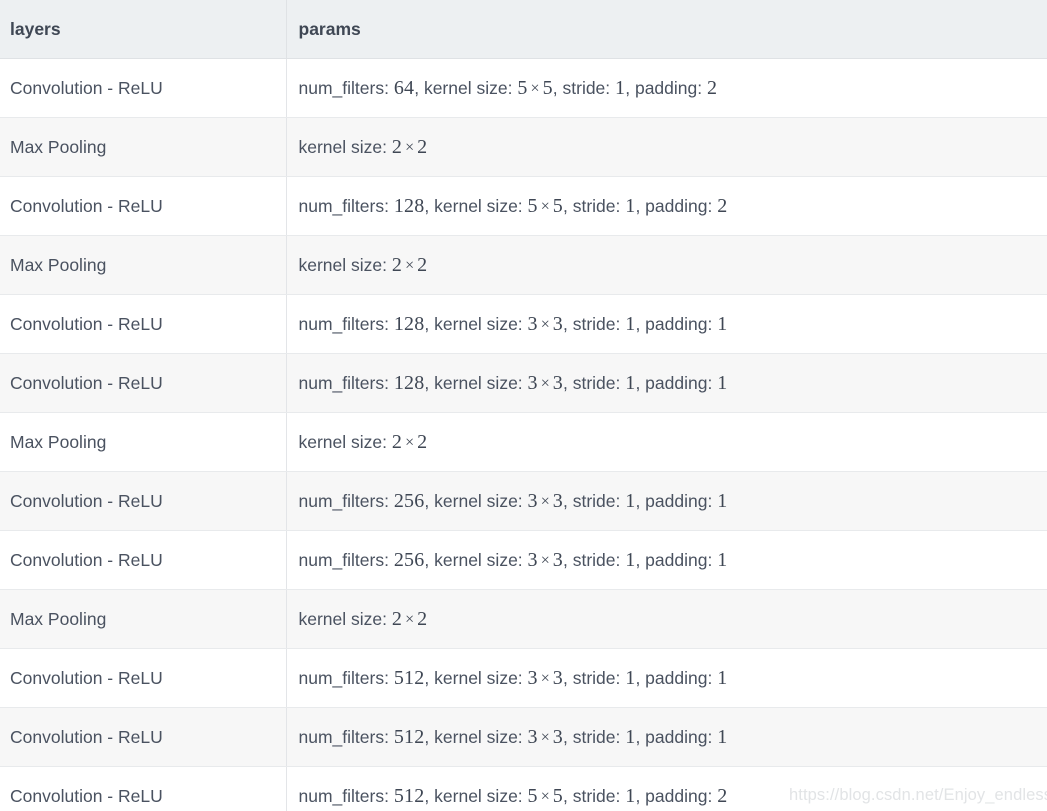 The height and width of the screenshot is (811, 1047). I want to click on column-header-params: params, so click(666, 29).